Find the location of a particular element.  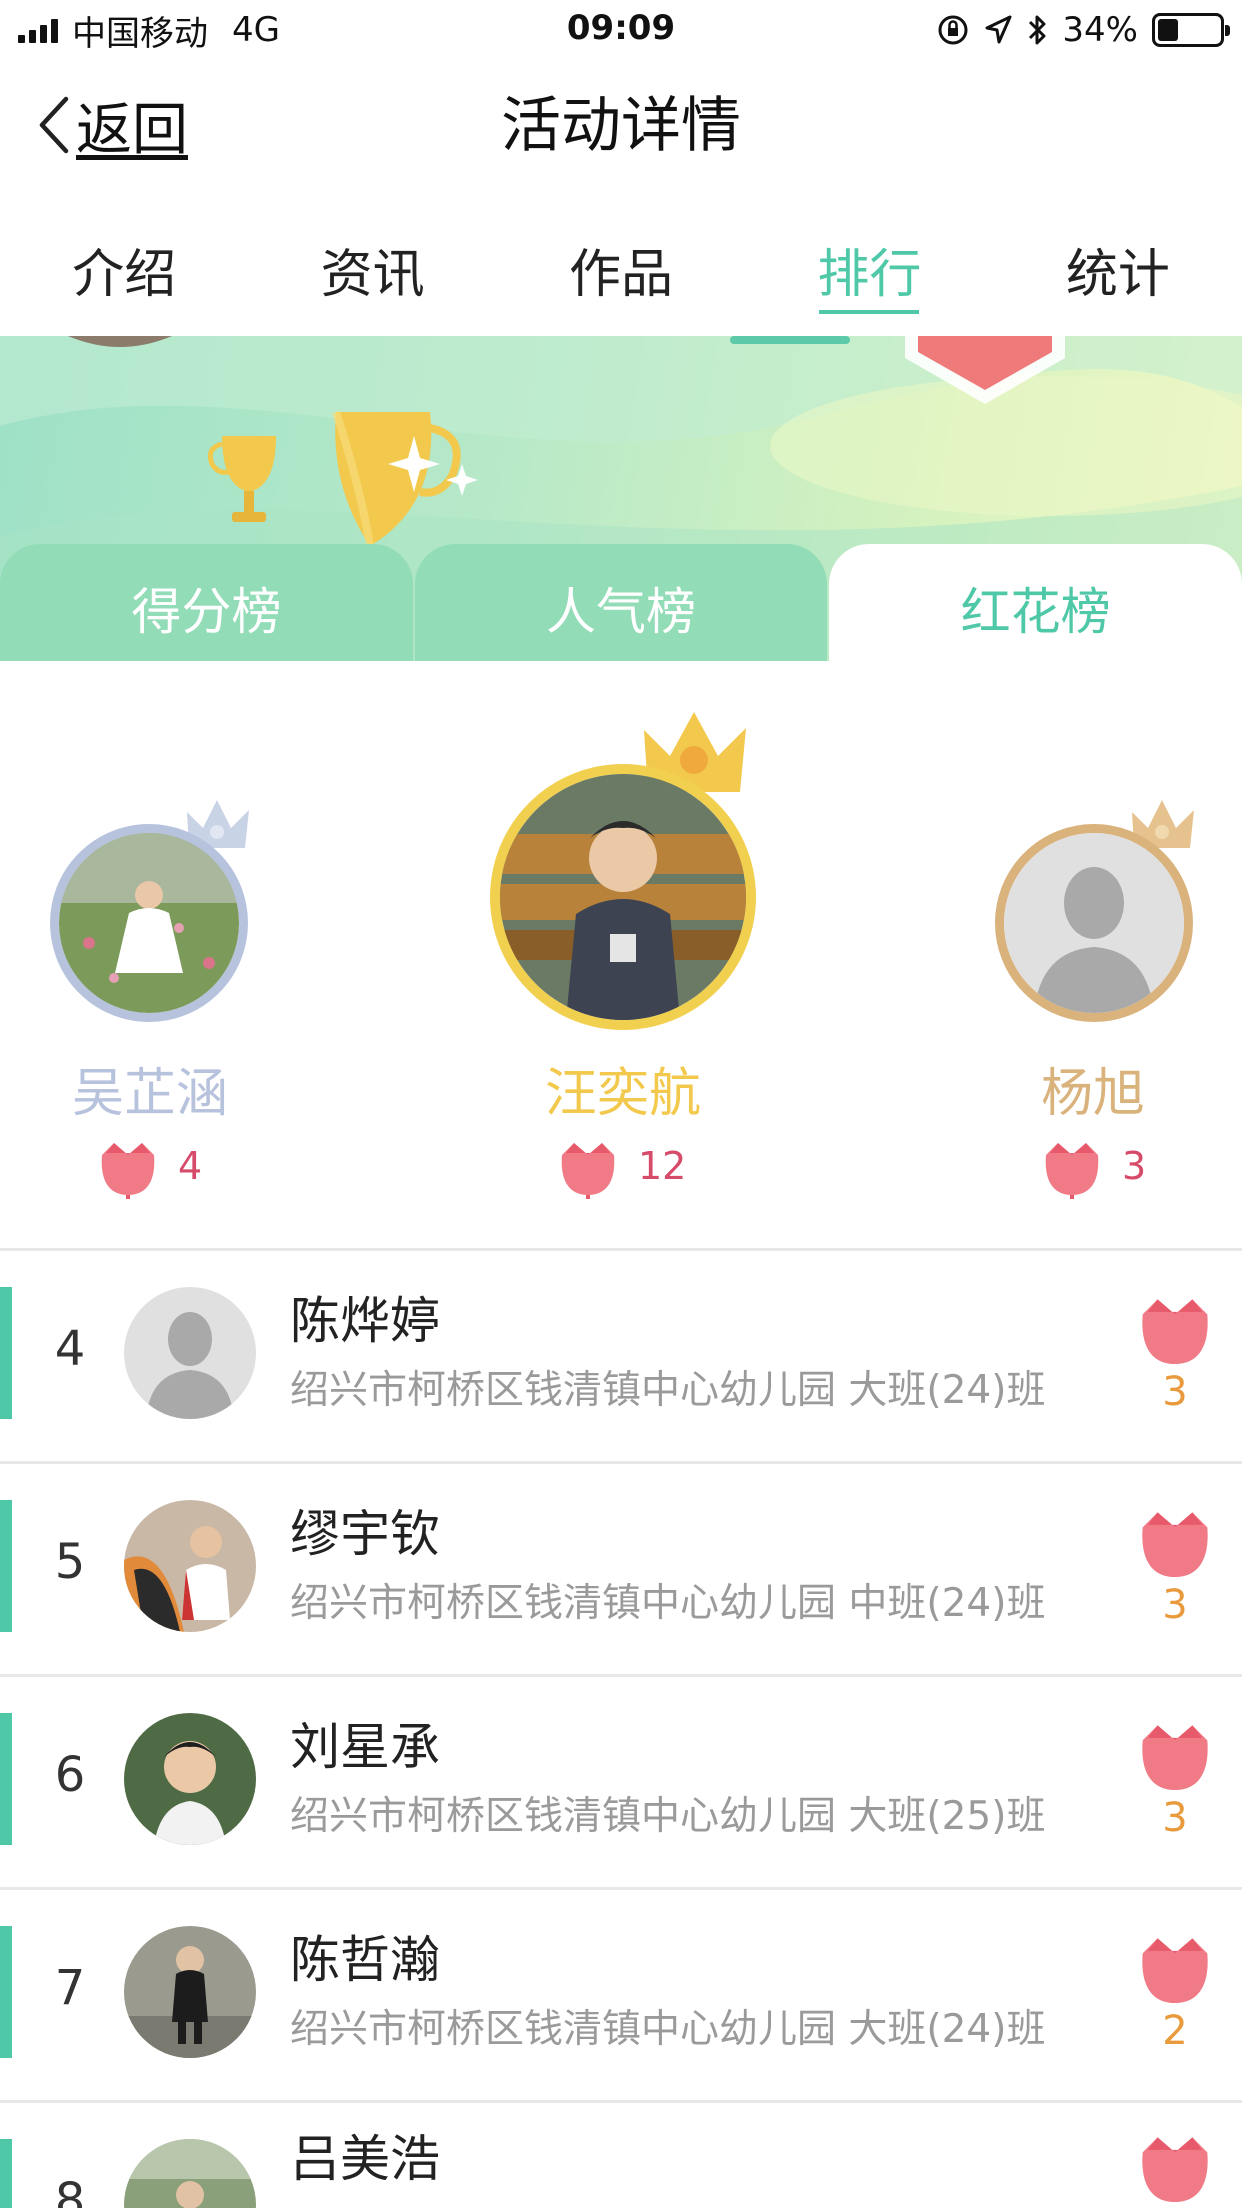

row-name: 陈烨婷 is located at coordinates (365, 1321).